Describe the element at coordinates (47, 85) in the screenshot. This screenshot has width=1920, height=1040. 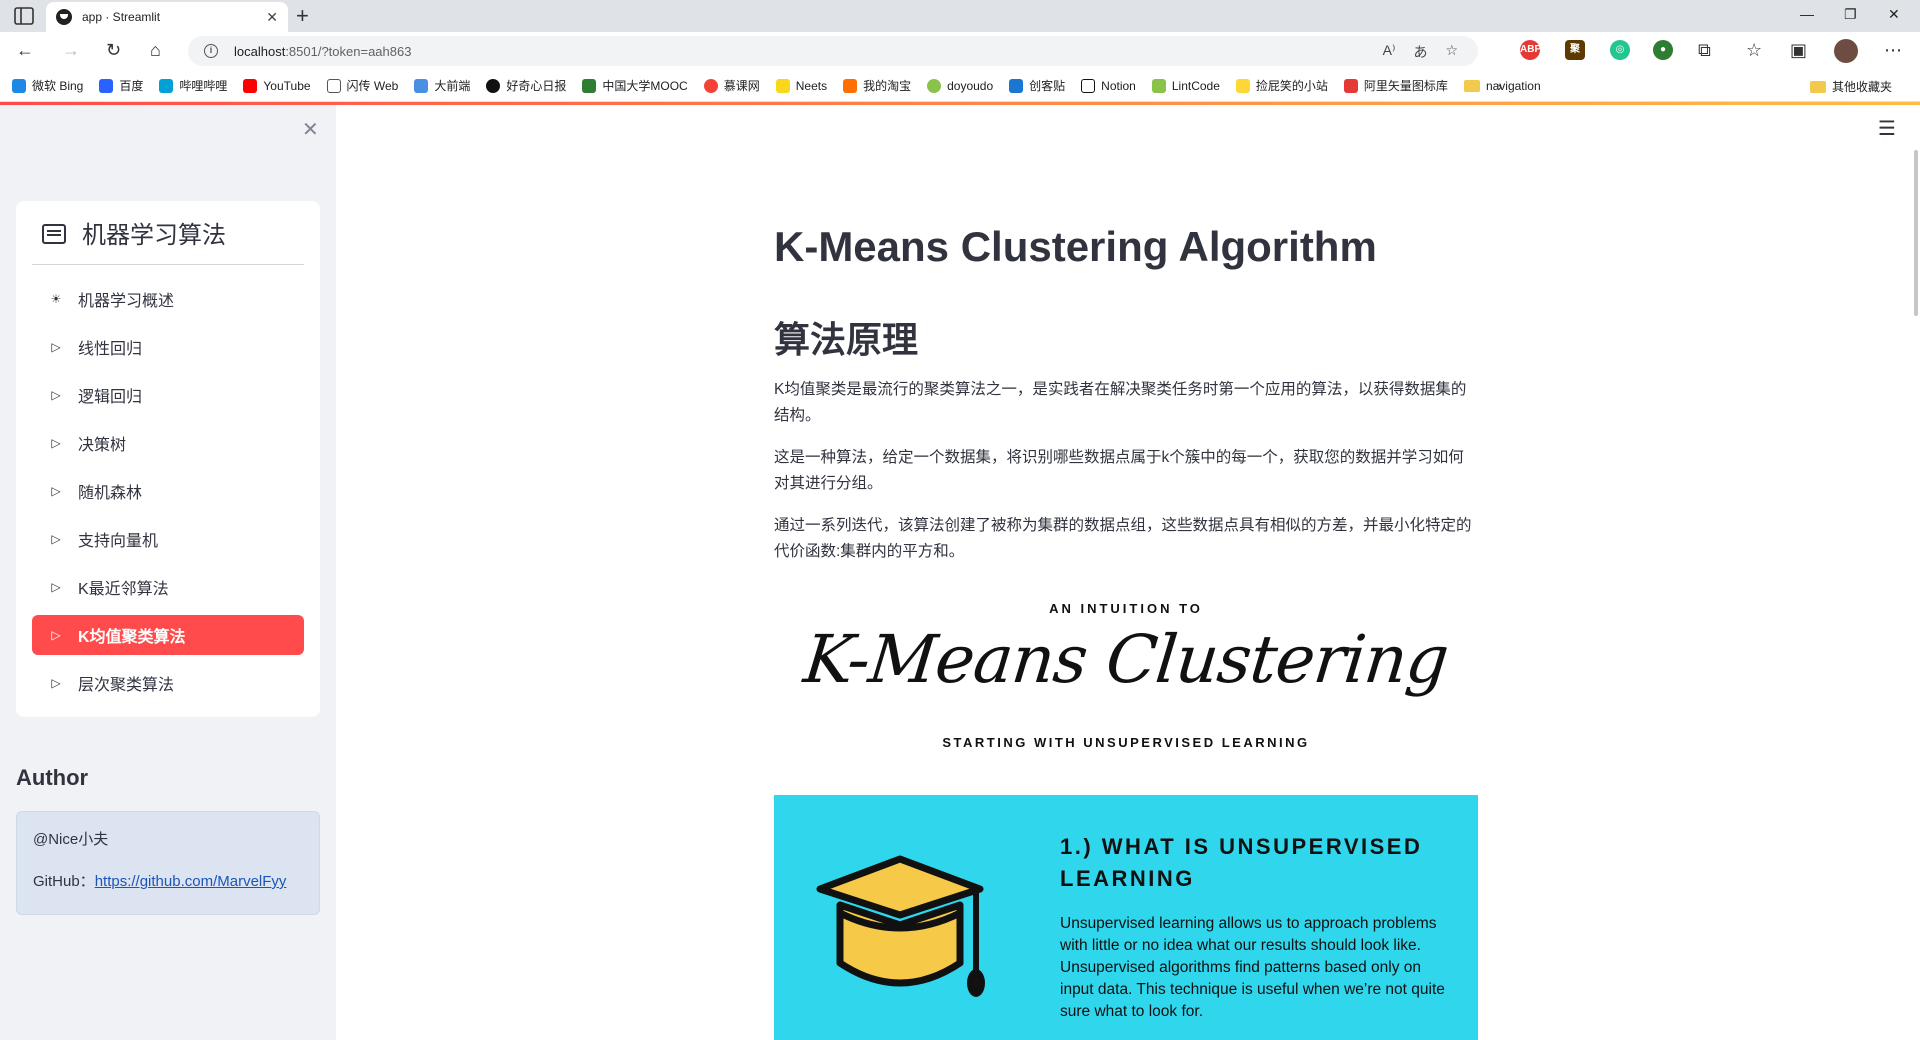
I see `bookmark-bing: 微软 Bing` at that location.